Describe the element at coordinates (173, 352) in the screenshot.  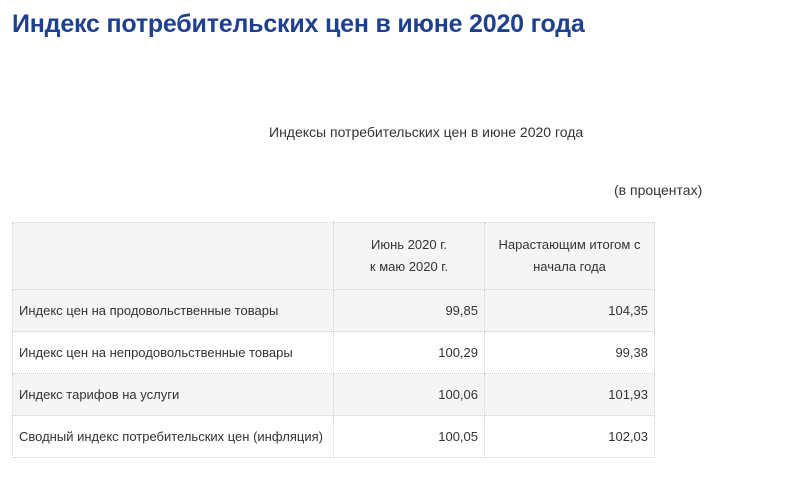
I see `row-name-cell: Индекс цен на непродовольственные товары` at that location.